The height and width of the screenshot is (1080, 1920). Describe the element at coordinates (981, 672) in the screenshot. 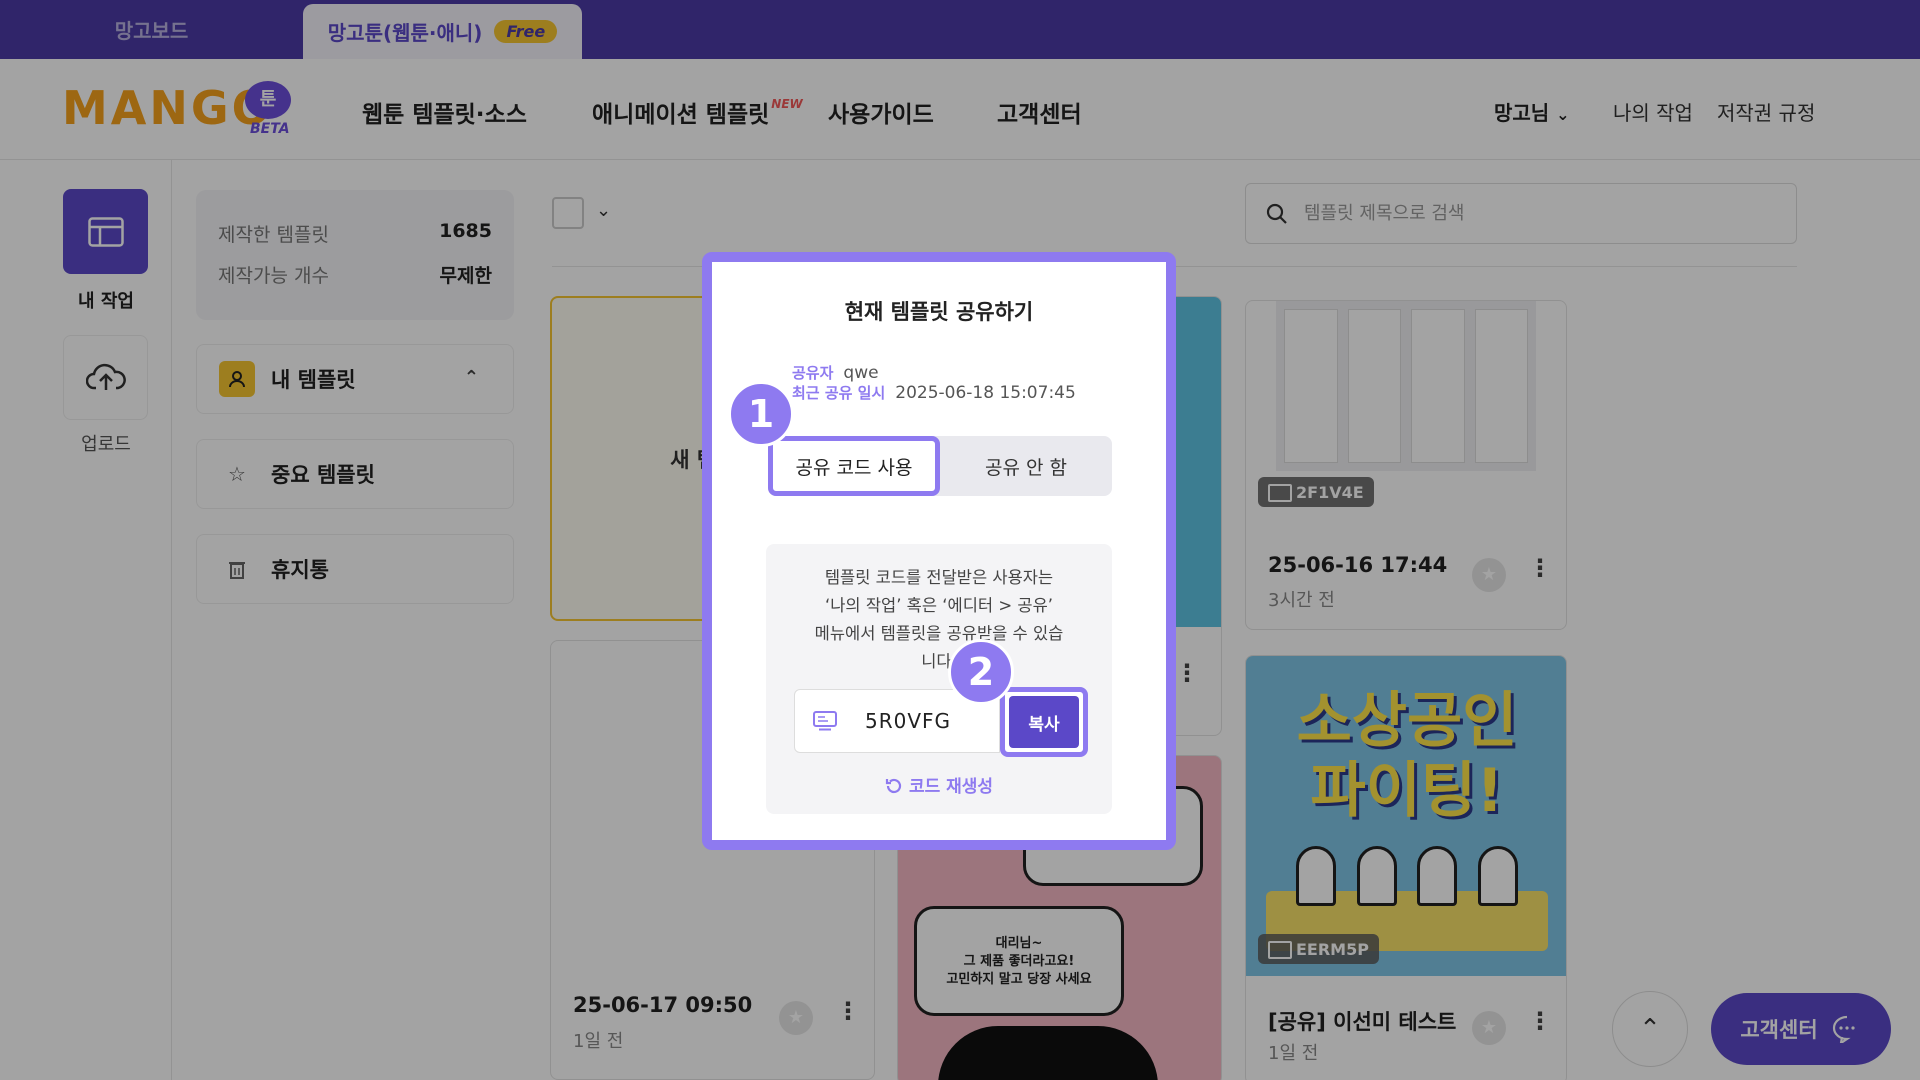

I see `step-marker-2: 2` at that location.